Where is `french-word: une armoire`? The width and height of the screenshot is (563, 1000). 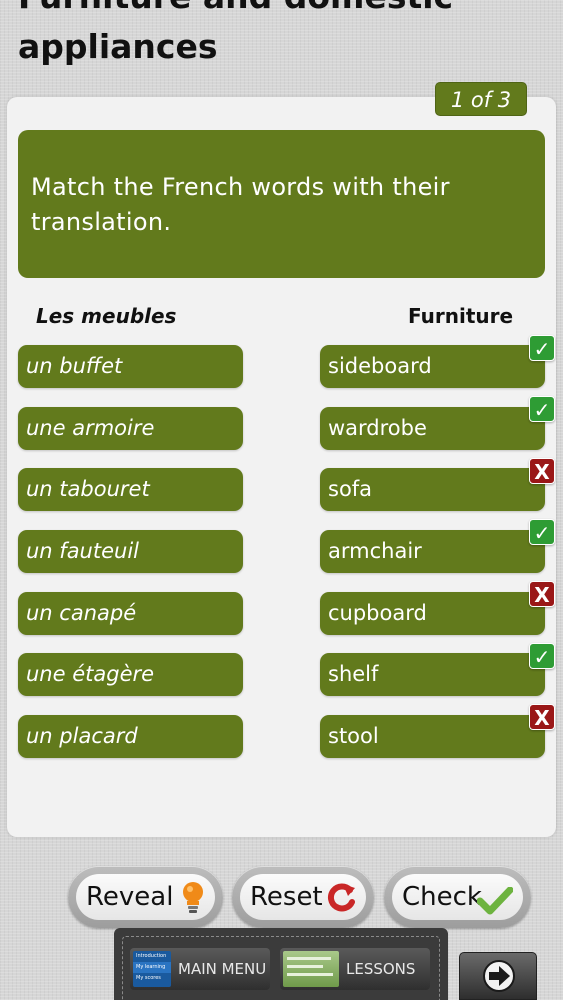 french-word: une armoire is located at coordinates (130, 428).